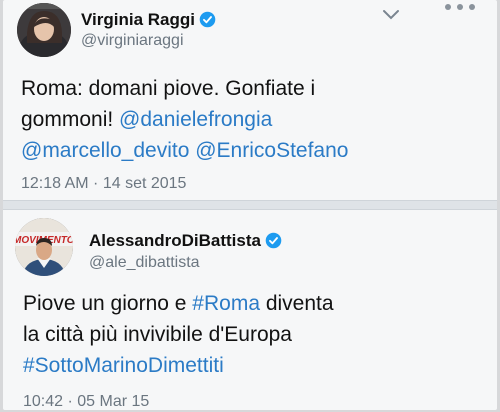 This screenshot has height=412, width=500. I want to click on mention-link: @danielefrongia, so click(195, 119).